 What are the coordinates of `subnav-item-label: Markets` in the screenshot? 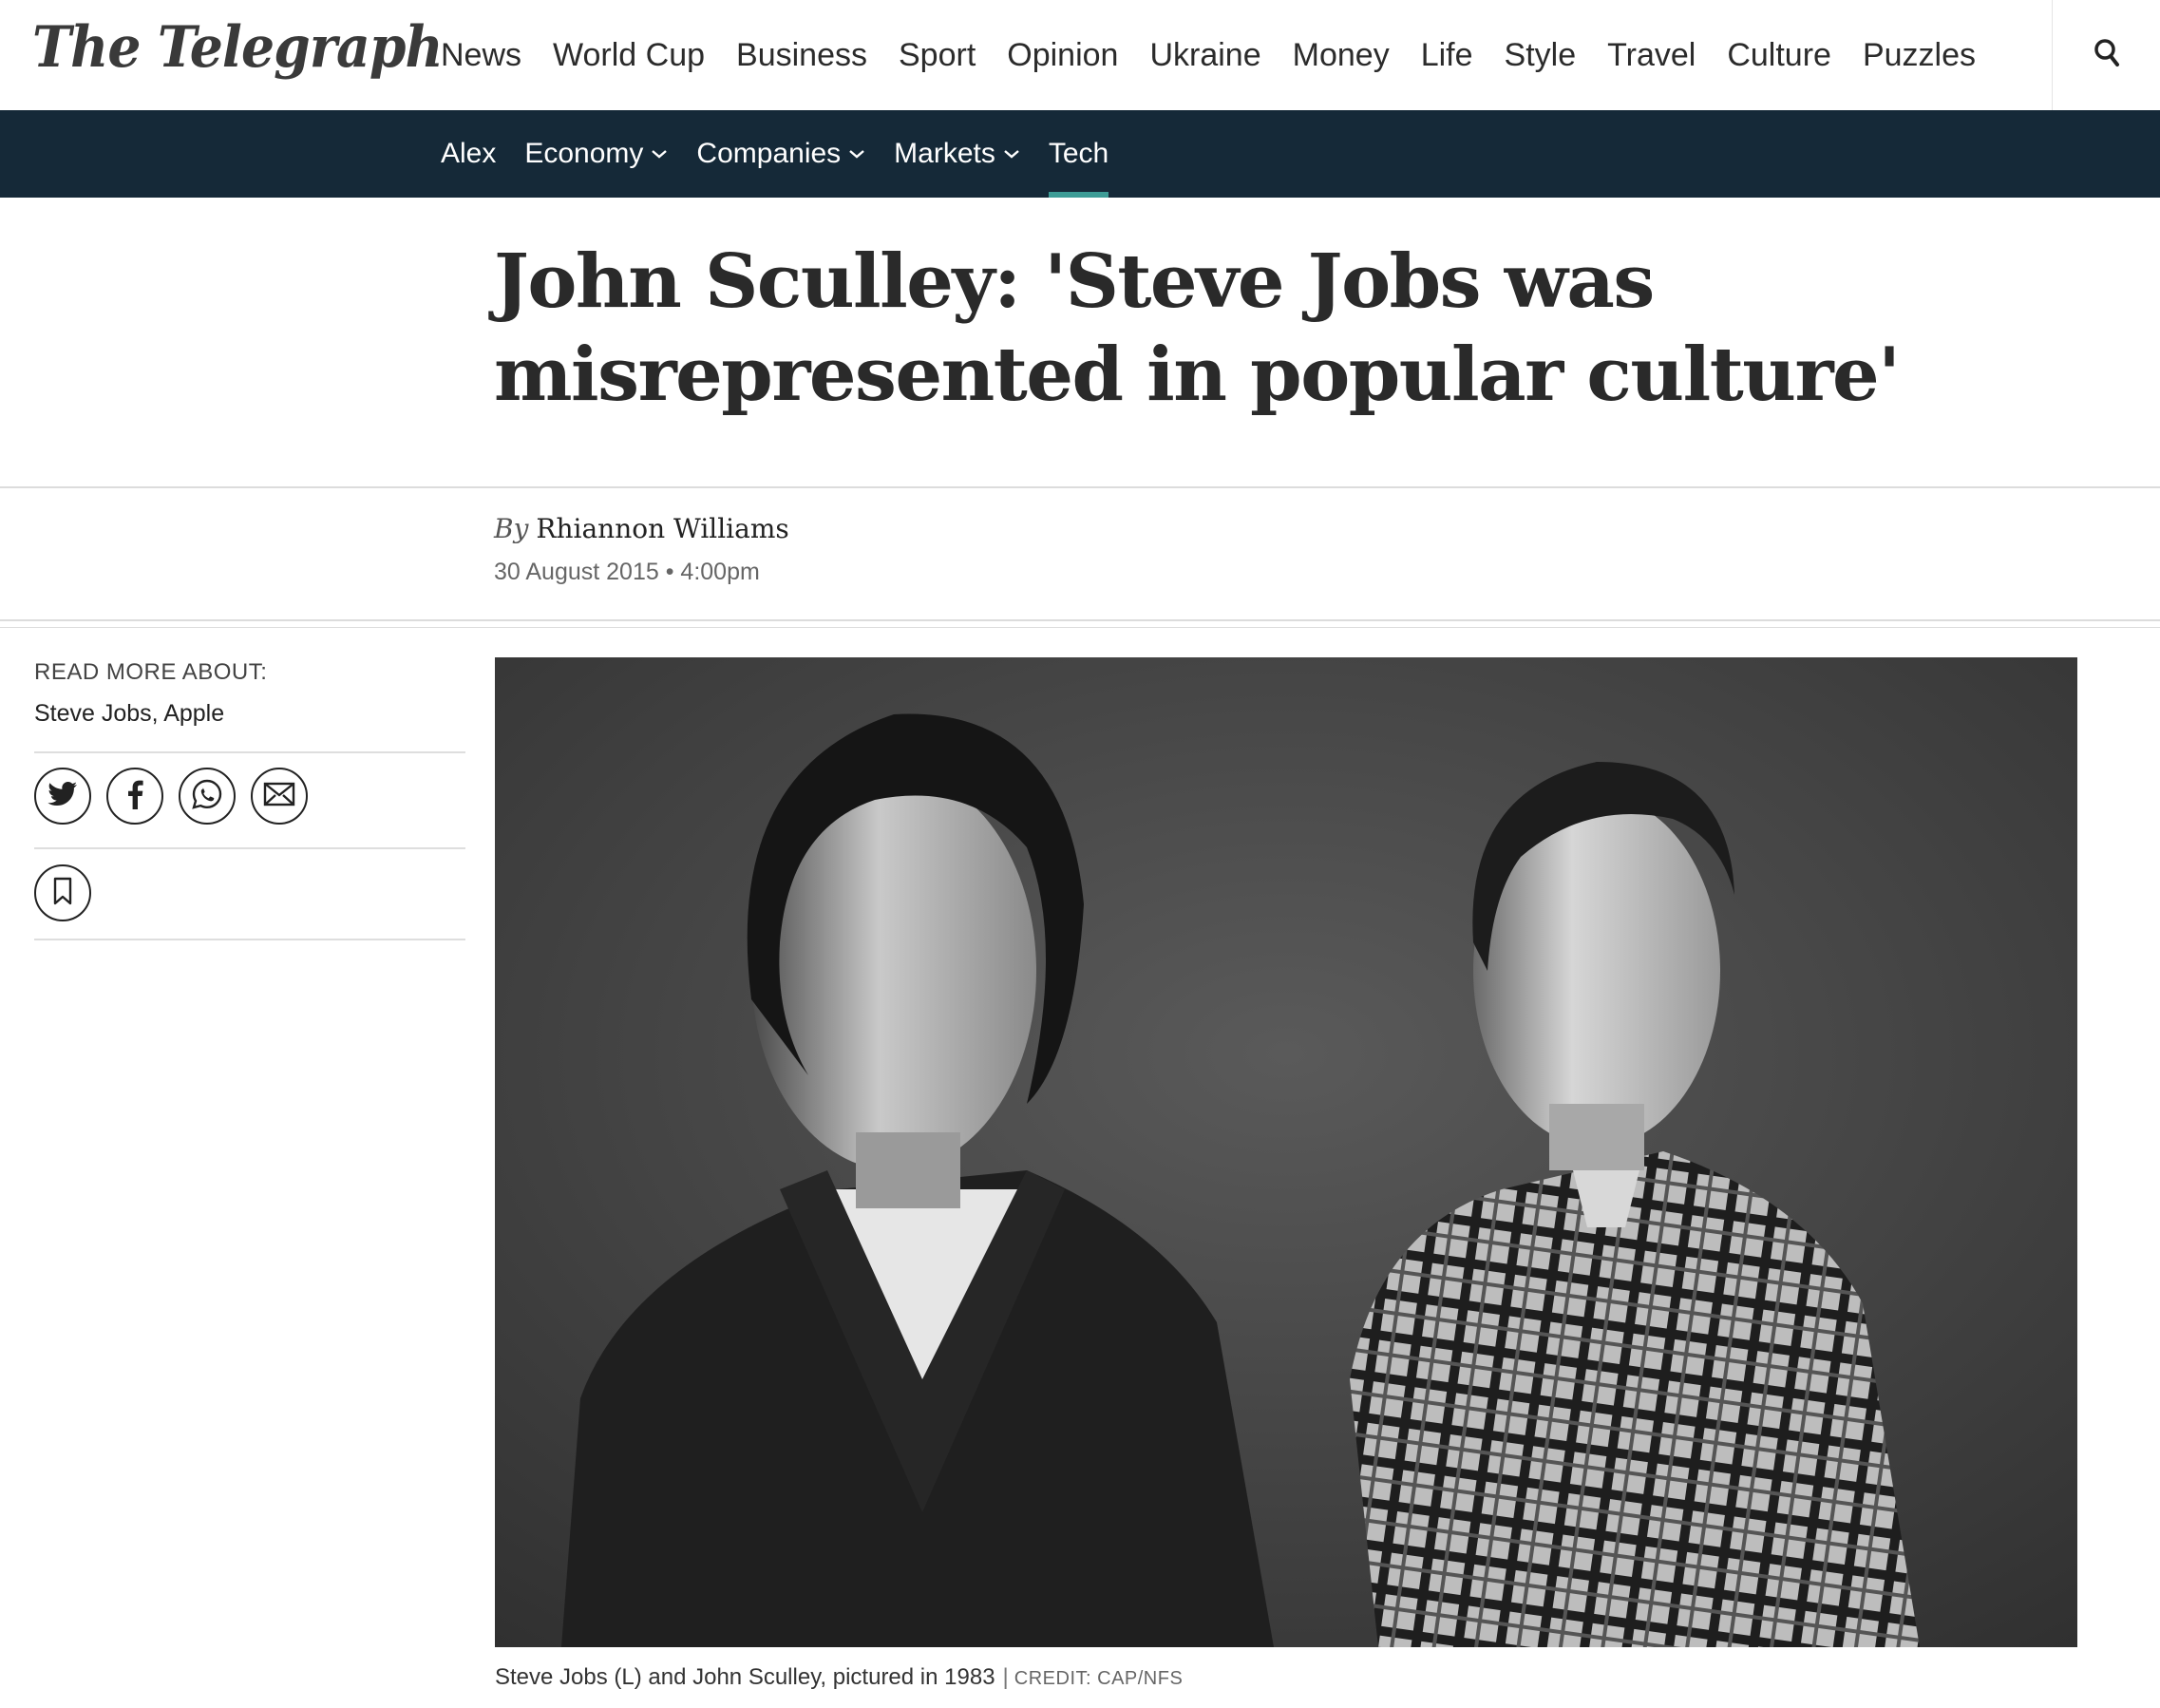 It's located at (944, 153).